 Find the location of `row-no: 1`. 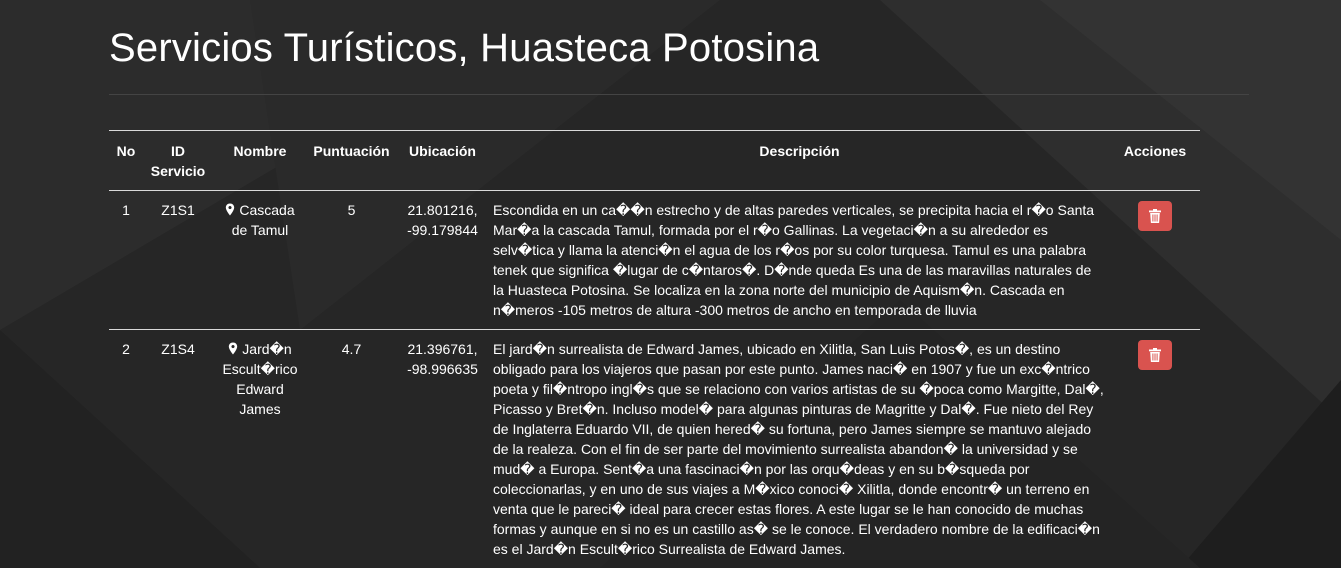

row-no: 1 is located at coordinates (126, 260).